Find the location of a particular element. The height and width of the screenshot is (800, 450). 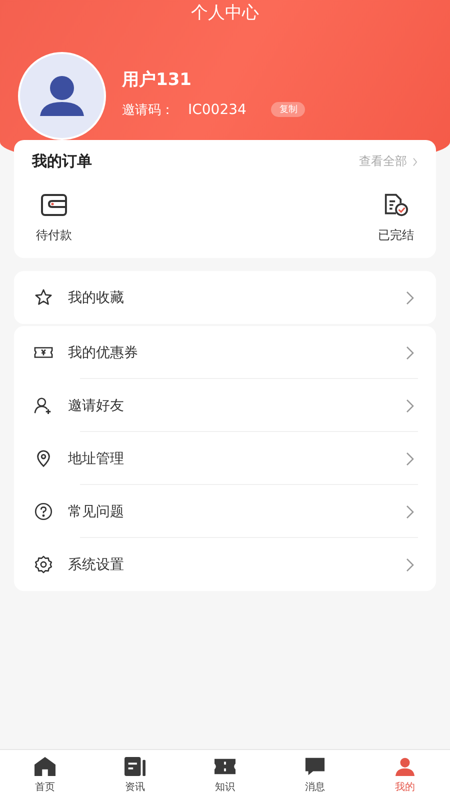

user-name: 用户131 is located at coordinates (157, 79).